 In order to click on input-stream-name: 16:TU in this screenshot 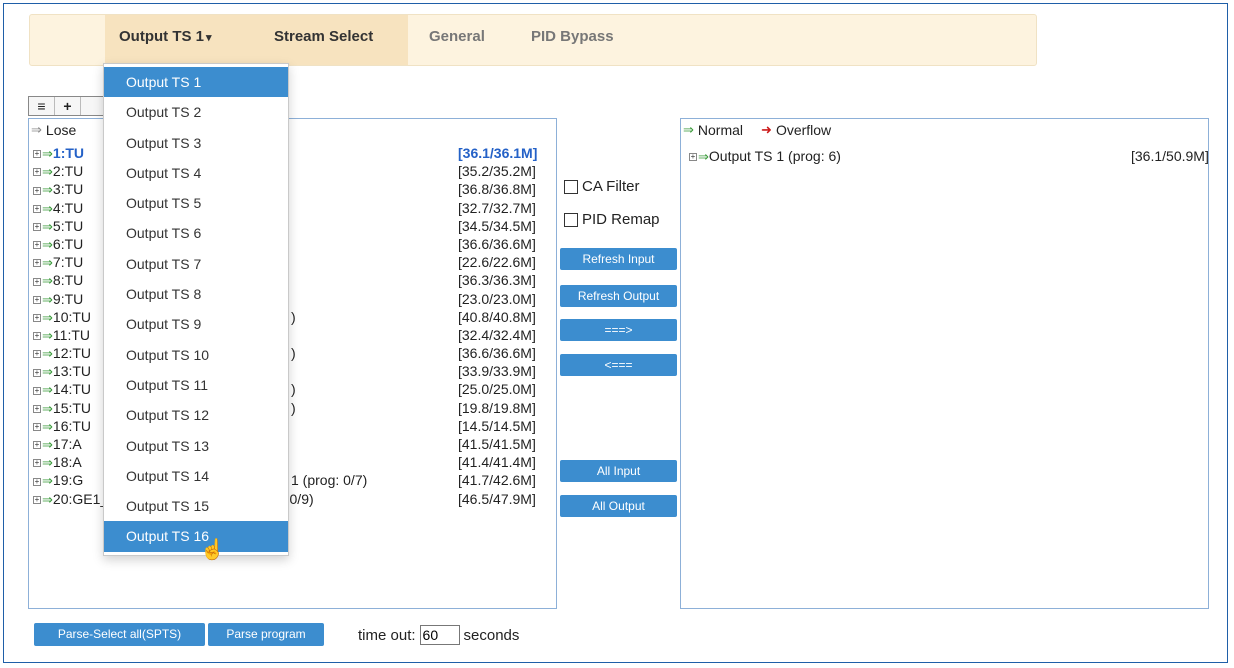, I will do `click(72, 426)`.